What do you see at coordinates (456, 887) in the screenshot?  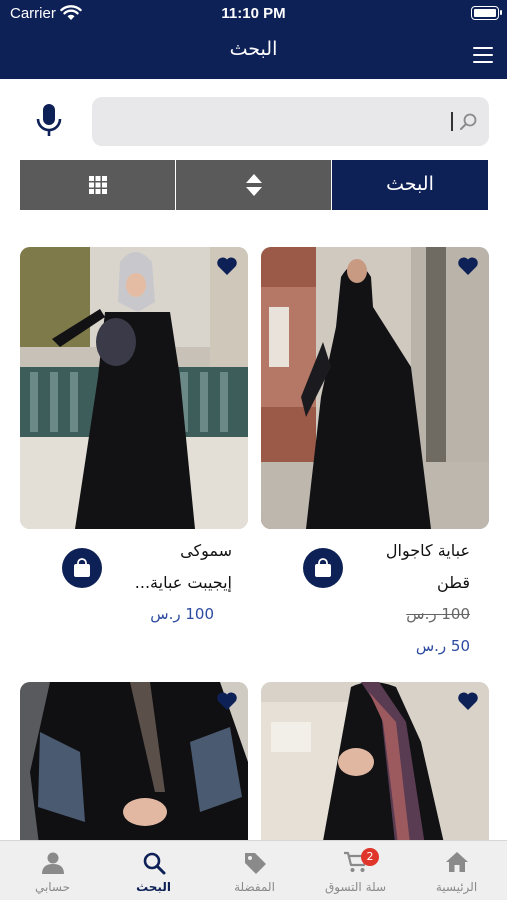 I see `tab-home-label: الرئيسية` at bounding box center [456, 887].